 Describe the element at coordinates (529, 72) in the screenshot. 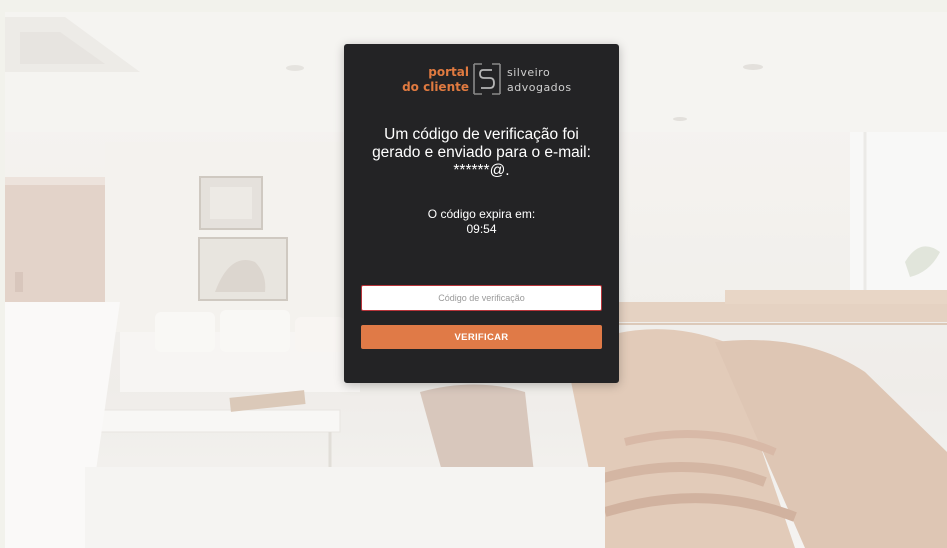

I see `brand-line-silveiro: silveiro` at that location.